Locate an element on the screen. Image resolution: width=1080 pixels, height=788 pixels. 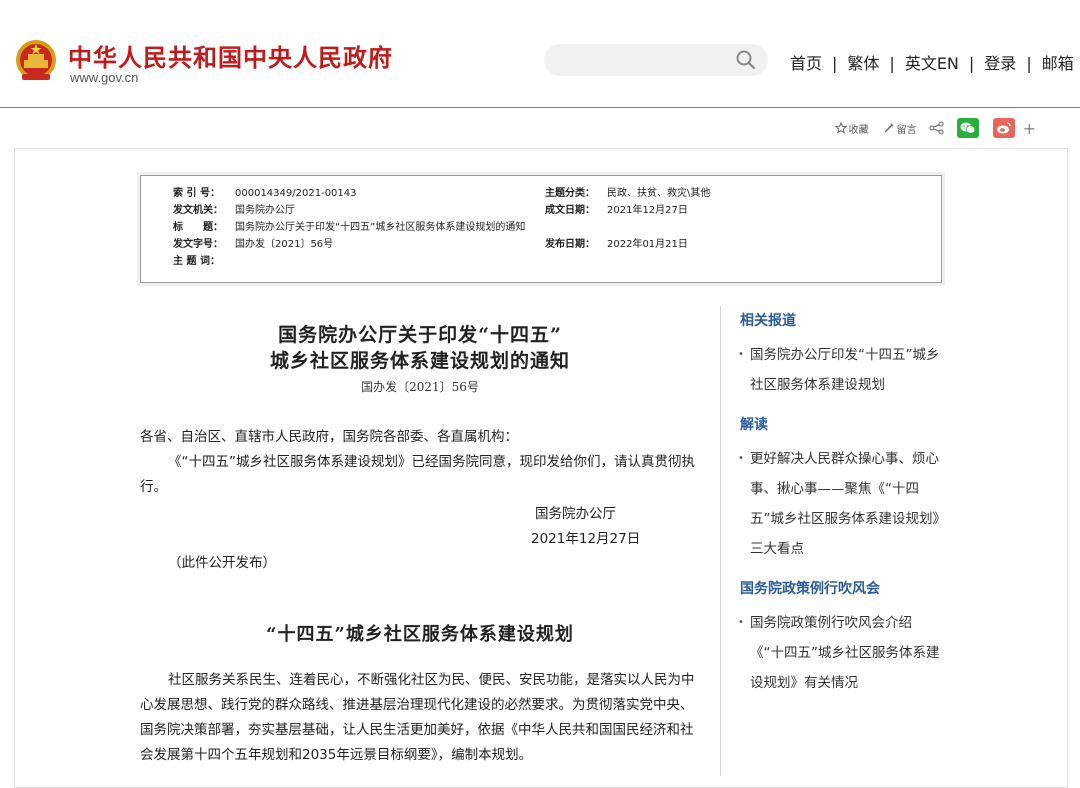
weibo-icon is located at coordinates (1003, 128).